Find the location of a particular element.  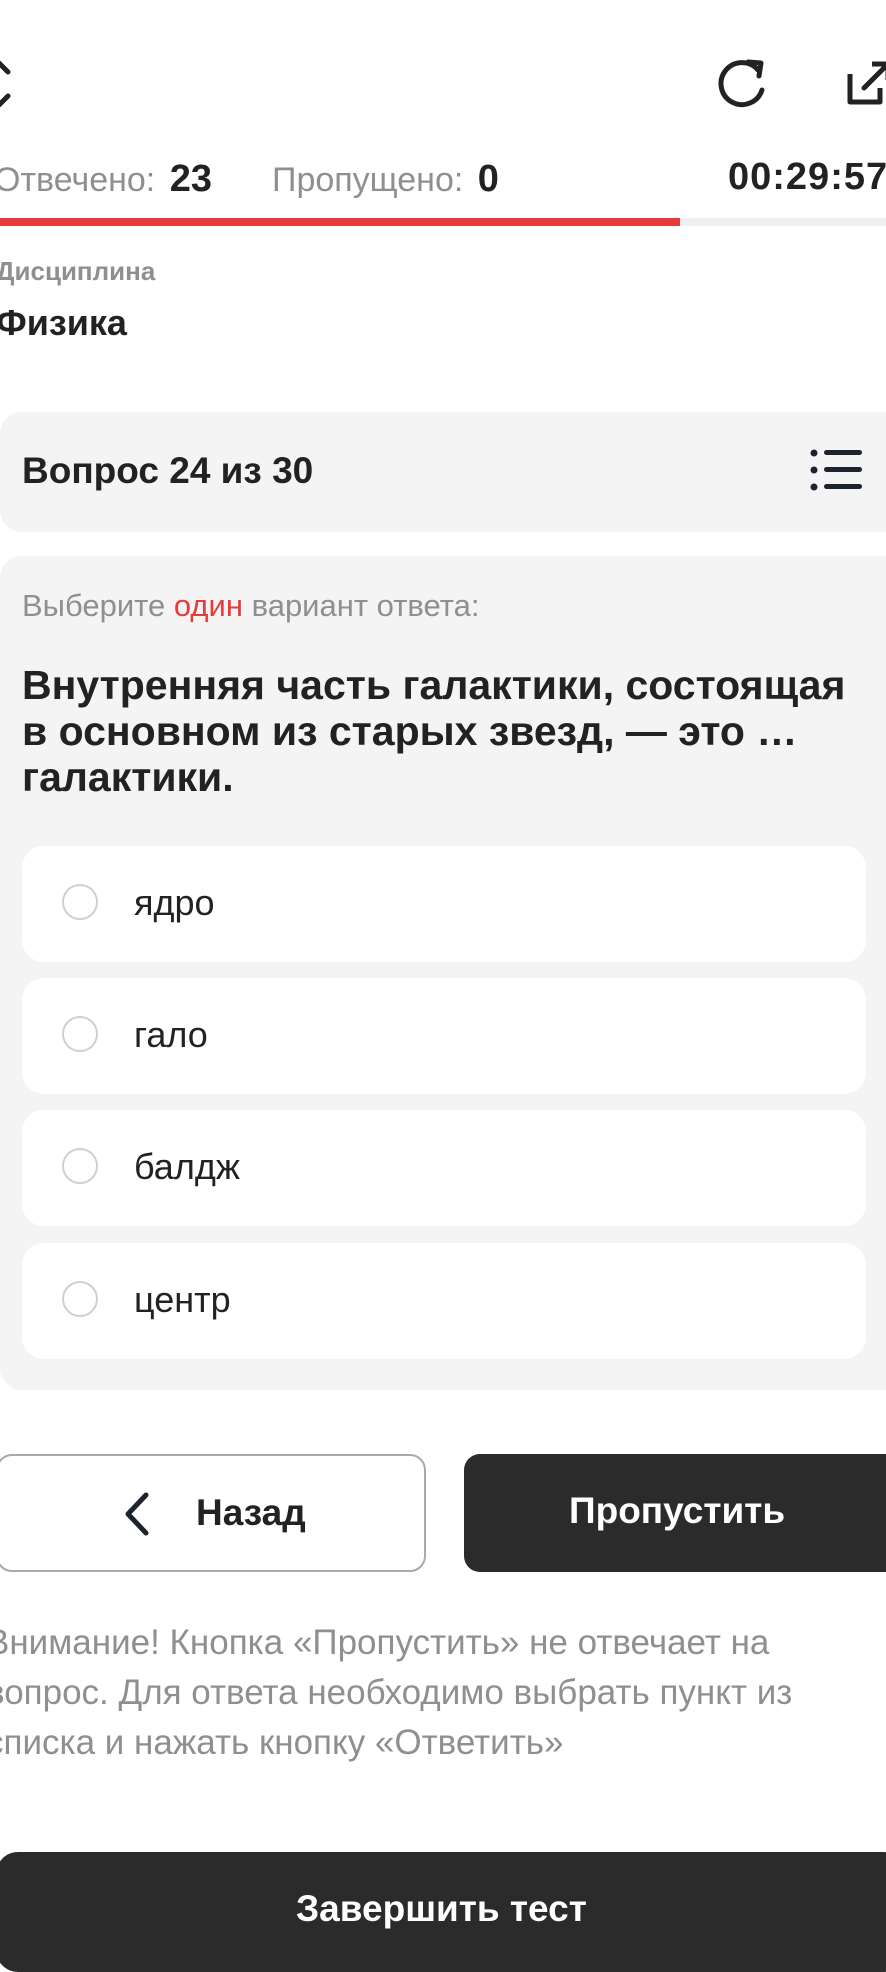

answer-option: балдж is located at coordinates (444, 1168).